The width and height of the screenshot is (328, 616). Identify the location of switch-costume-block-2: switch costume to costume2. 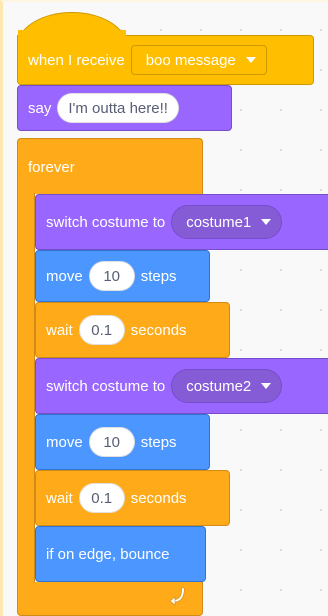
(181, 386).